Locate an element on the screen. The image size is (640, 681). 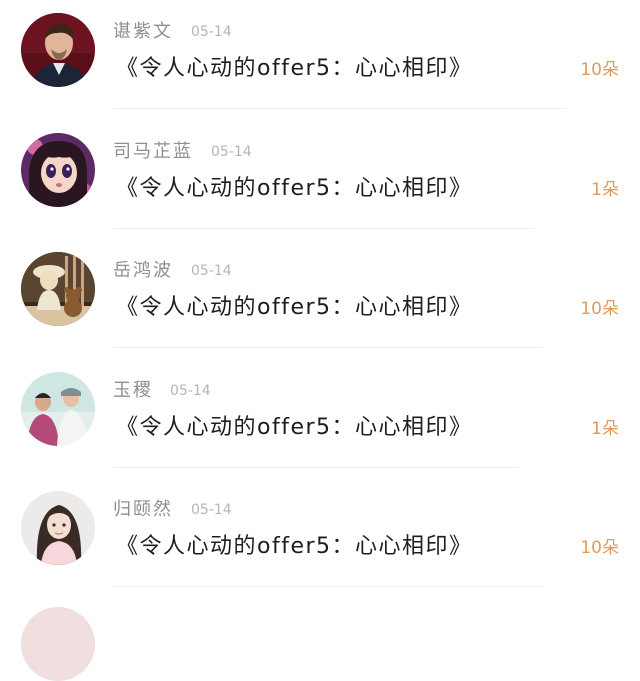
avatar-anime-girl-icon is located at coordinates (58, 169).